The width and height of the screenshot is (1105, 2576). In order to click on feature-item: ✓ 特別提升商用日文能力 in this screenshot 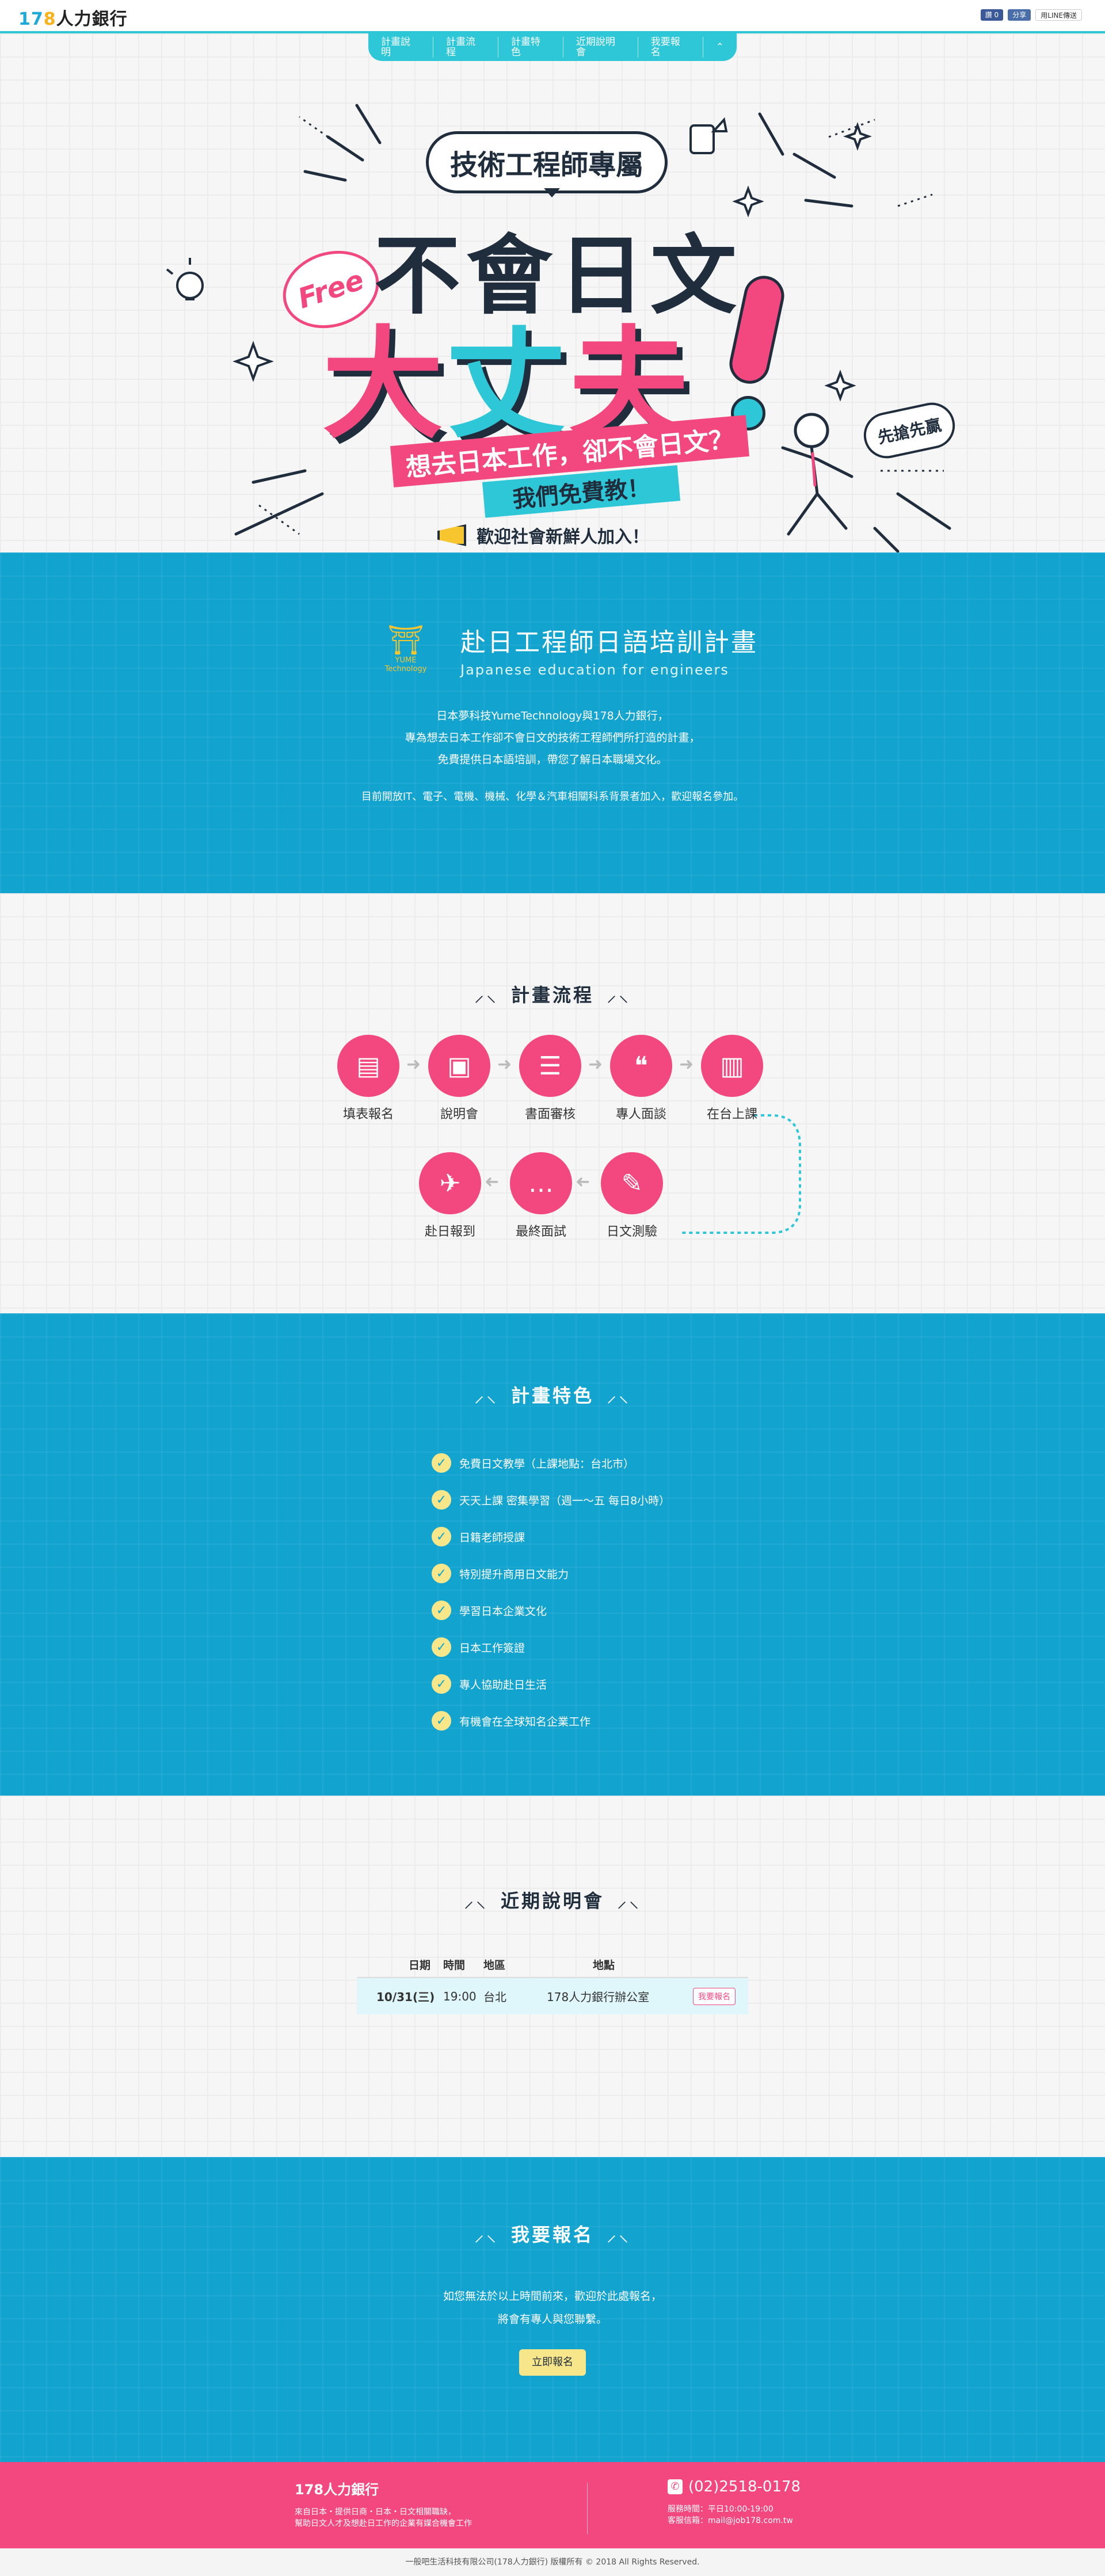, I will do `click(551, 1573)`.